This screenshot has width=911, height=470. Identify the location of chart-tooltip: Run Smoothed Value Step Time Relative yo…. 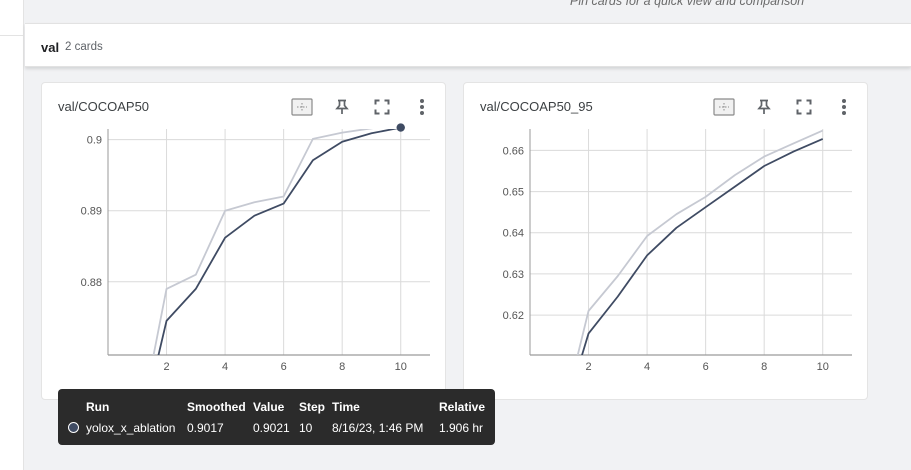
(276, 417).